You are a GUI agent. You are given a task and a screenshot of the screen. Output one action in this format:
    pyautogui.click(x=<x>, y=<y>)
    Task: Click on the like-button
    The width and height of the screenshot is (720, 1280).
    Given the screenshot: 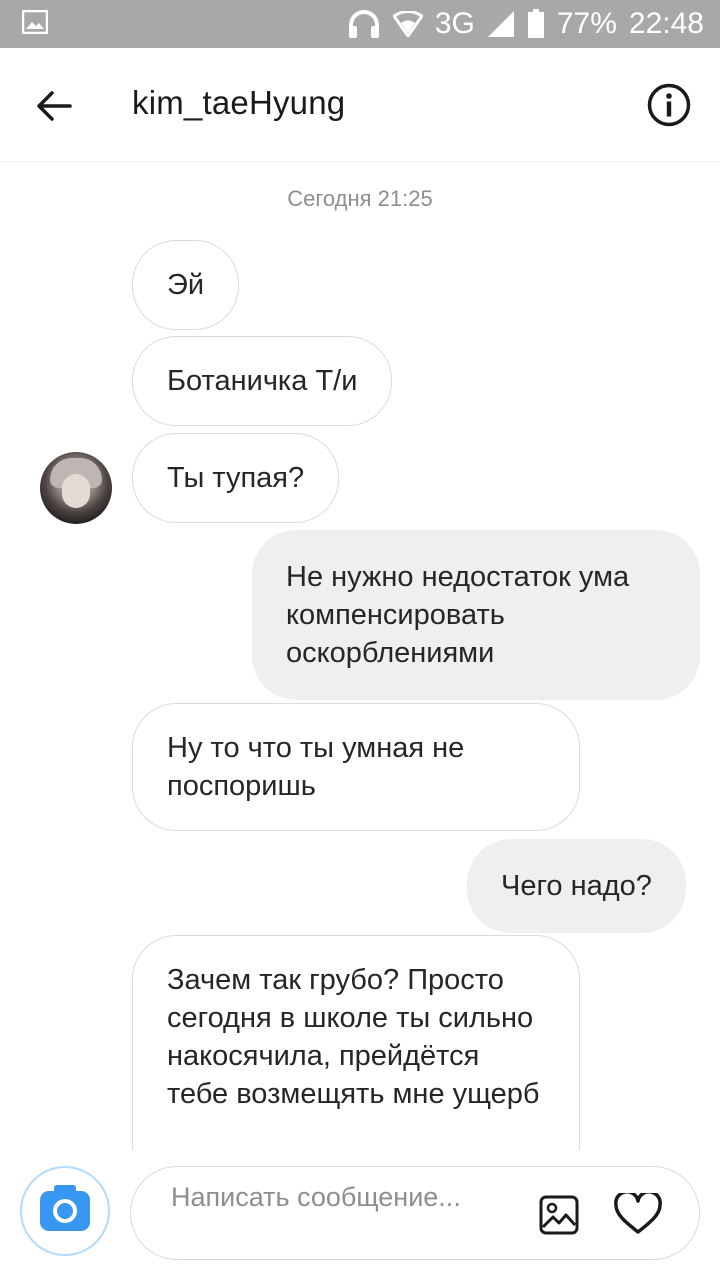 What is the action you would take?
    pyautogui.click(x=638, y=1214)
    